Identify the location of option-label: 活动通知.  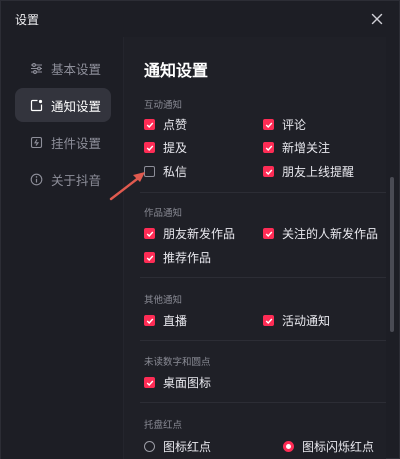
(306, 321).